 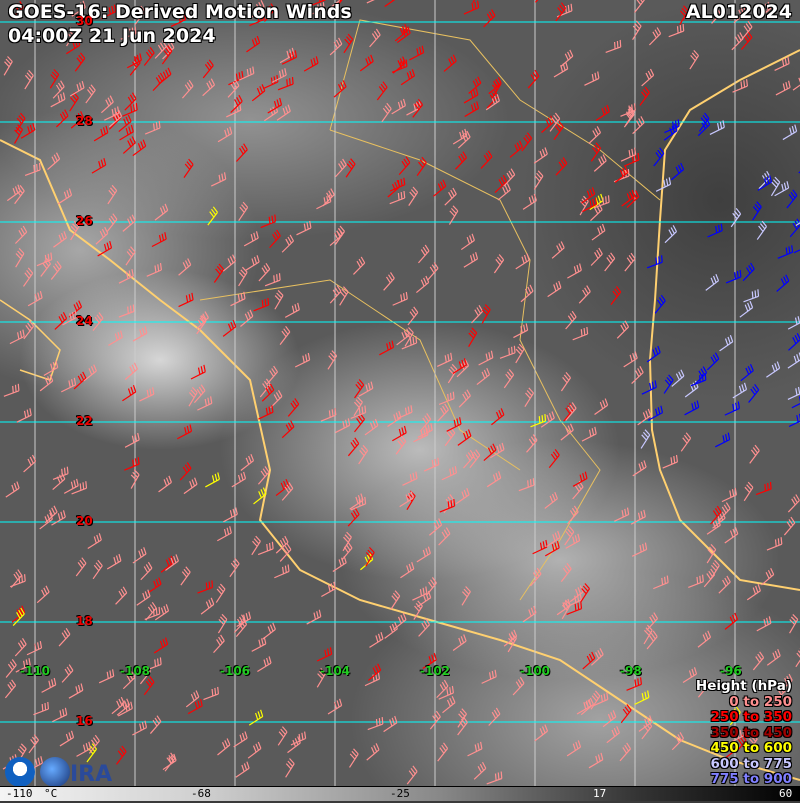 I want to click on longitude-label: -98, so click(x=631, y=671).